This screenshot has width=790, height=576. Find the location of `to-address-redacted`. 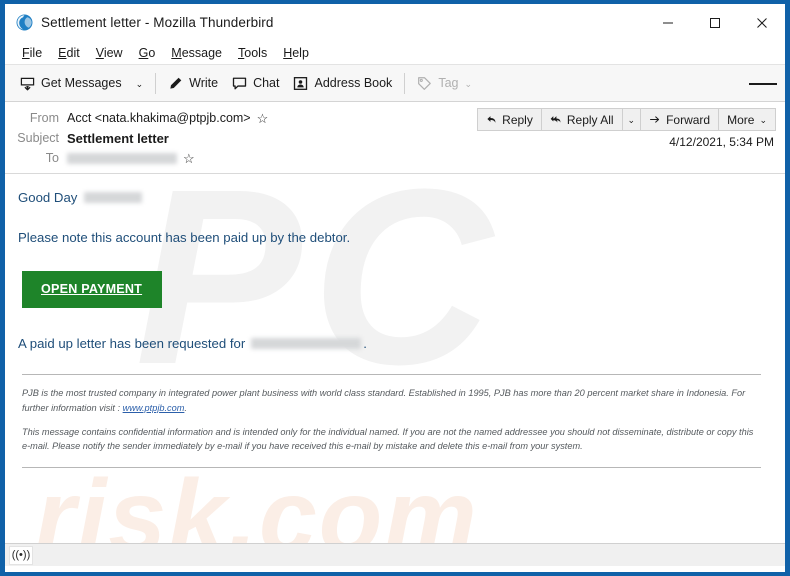

to-address-redacted is located at coordinates (122, 158).